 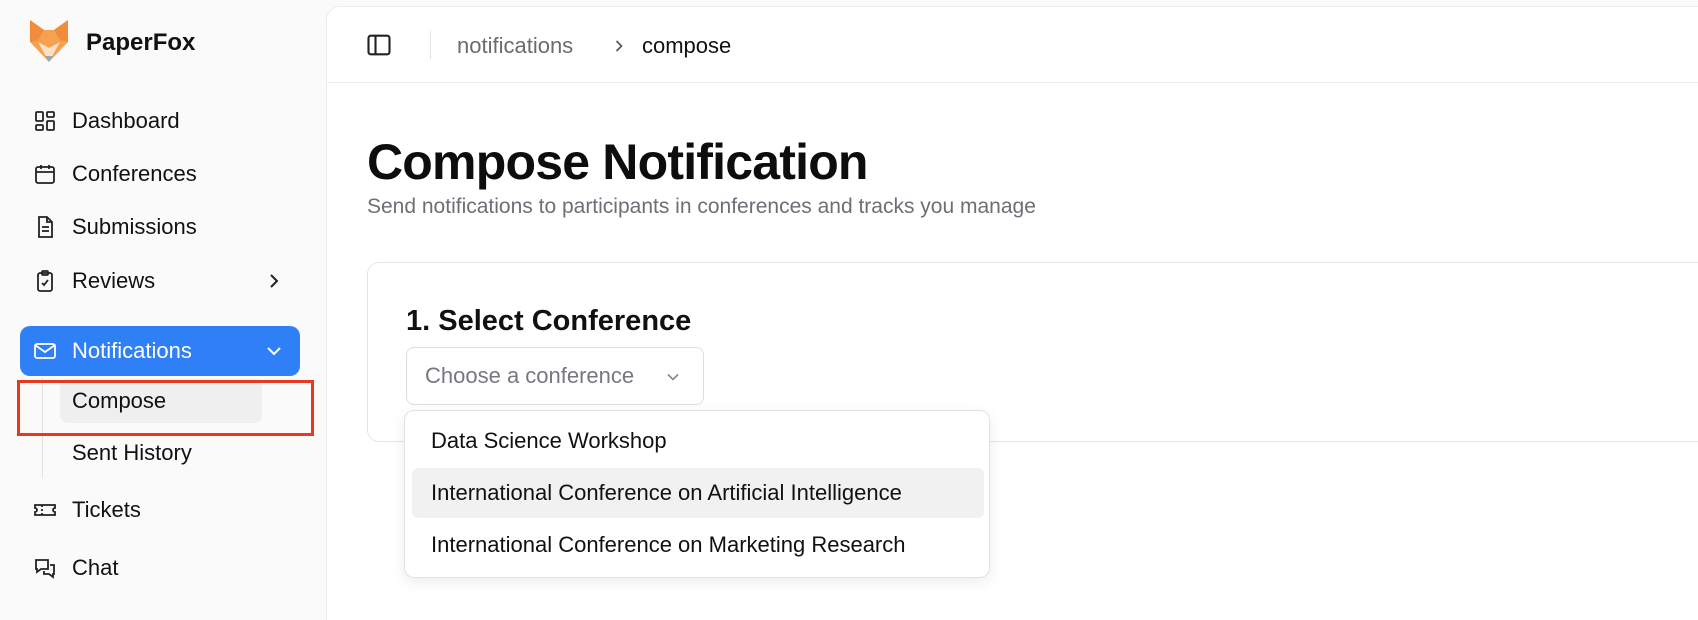 What do you see at coordinates (549, 321) in the screenshot?
I see `section-title: 1. Select Conference` at bounding box center [549, 321].